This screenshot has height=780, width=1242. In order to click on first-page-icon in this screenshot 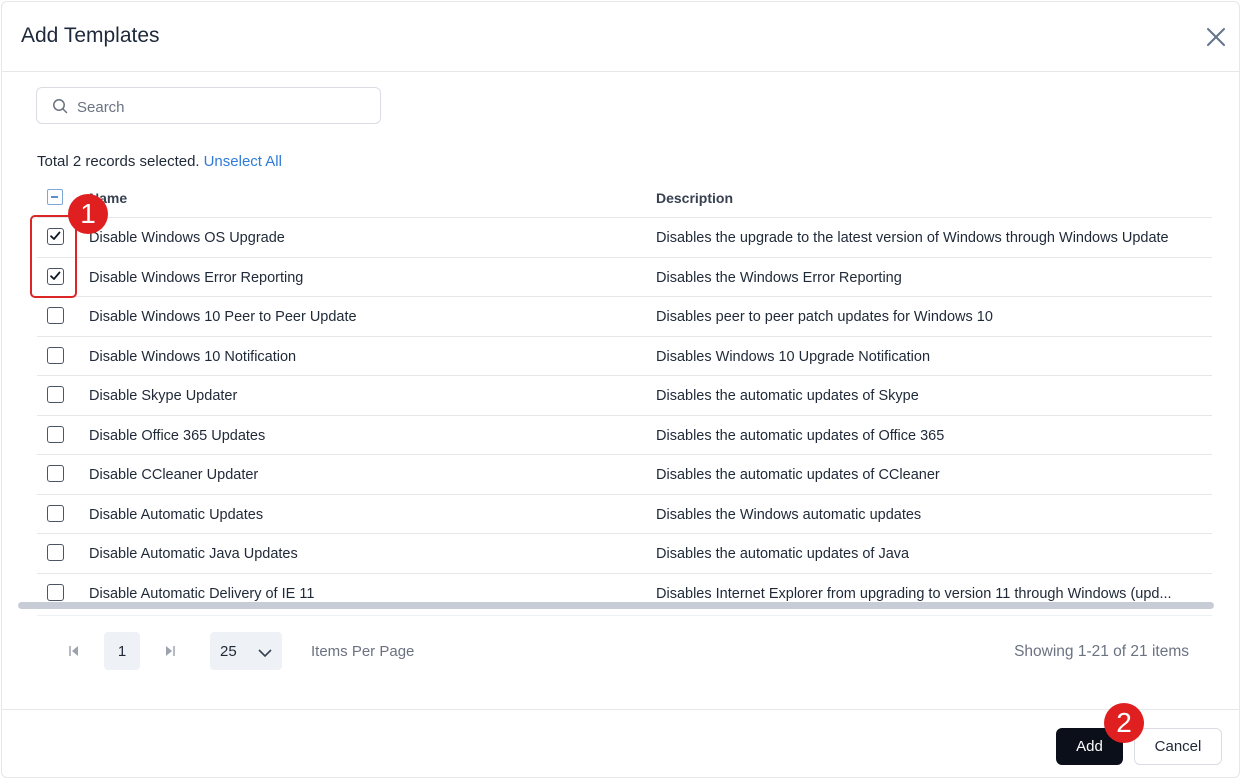, I will do `click(74, 651)`.